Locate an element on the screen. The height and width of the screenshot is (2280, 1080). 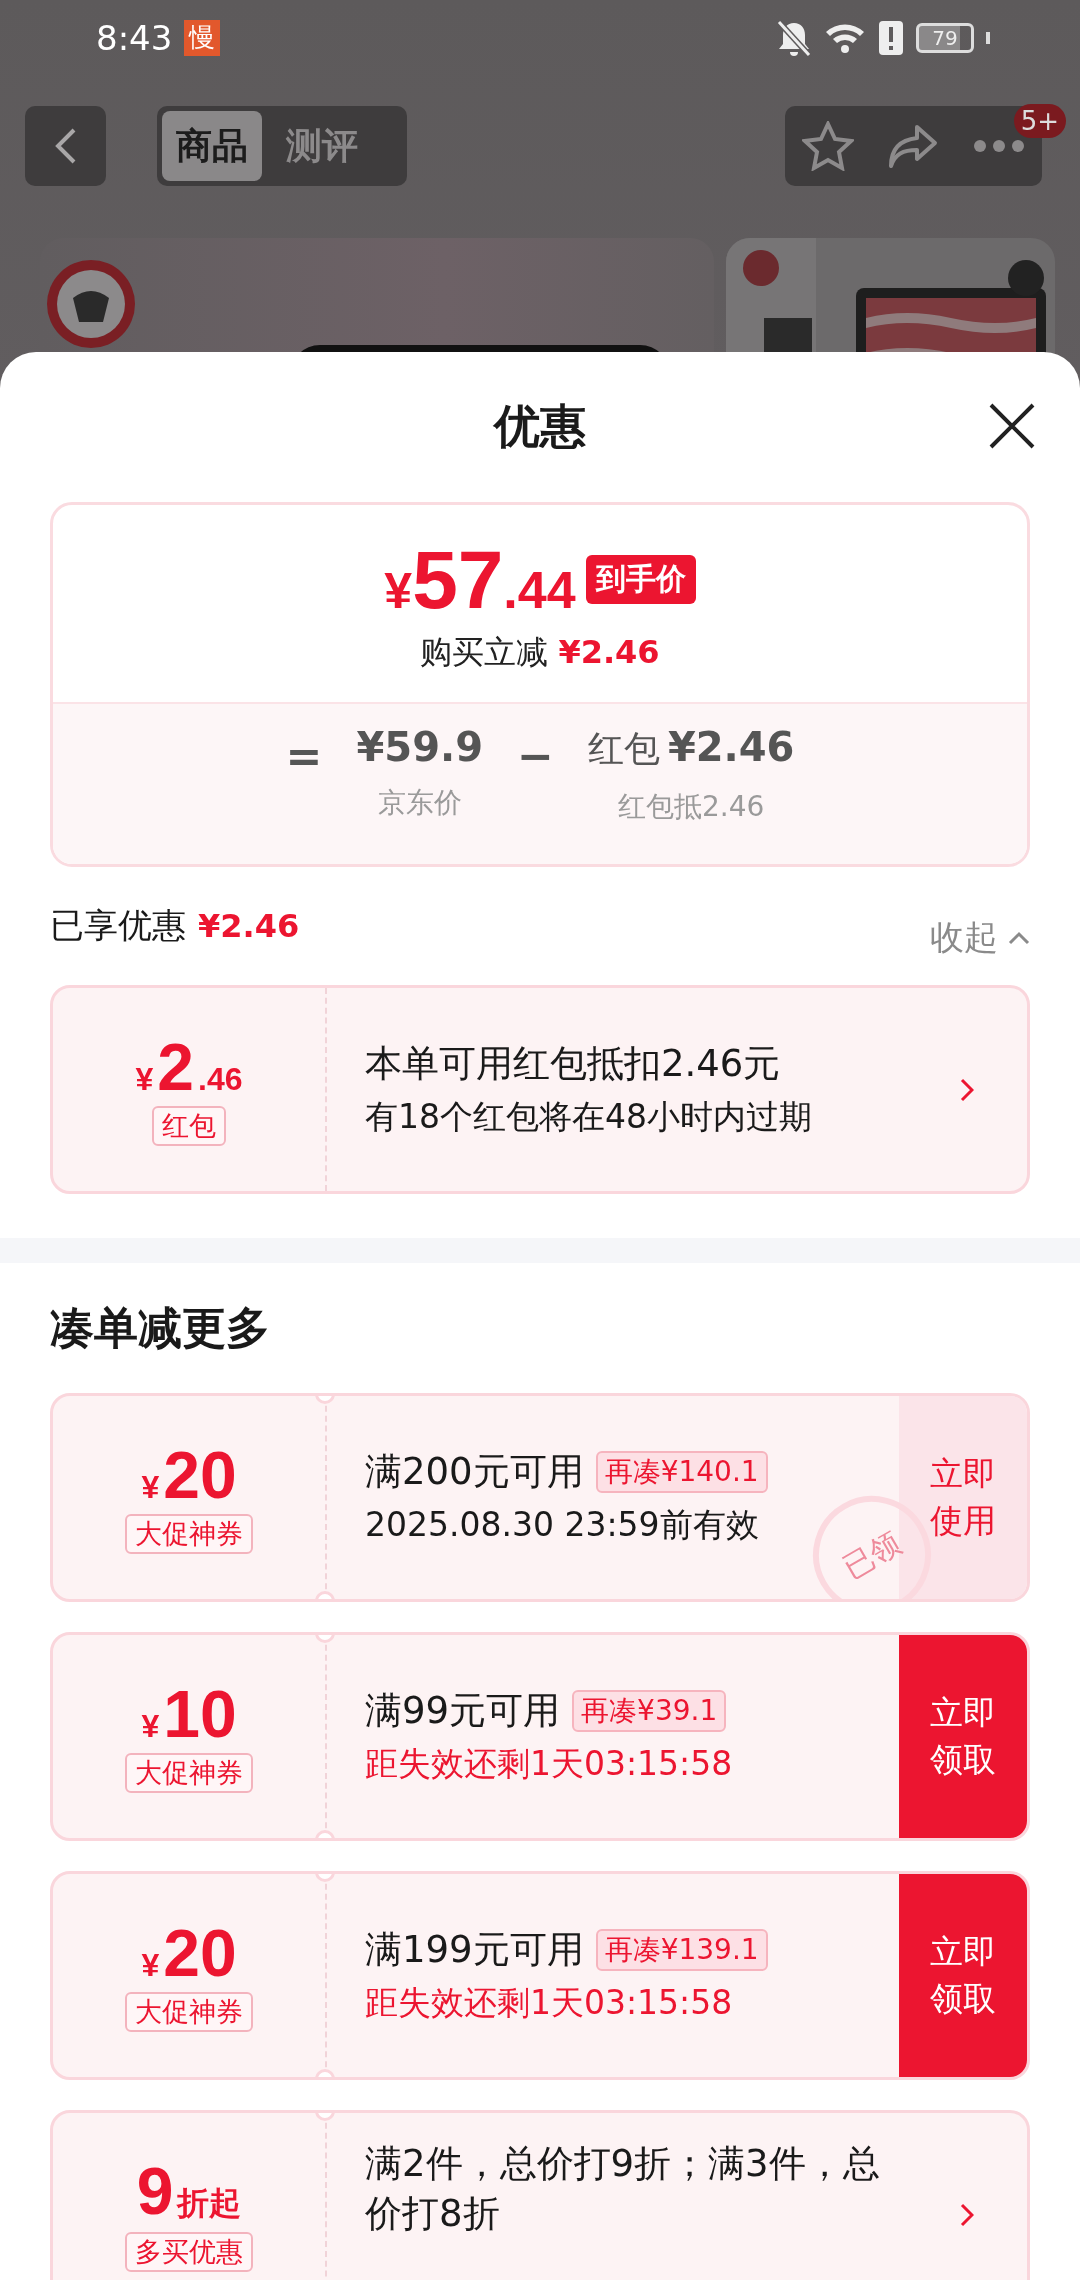
savings-label: 已享优惠 is located at coordinates (118, 925).